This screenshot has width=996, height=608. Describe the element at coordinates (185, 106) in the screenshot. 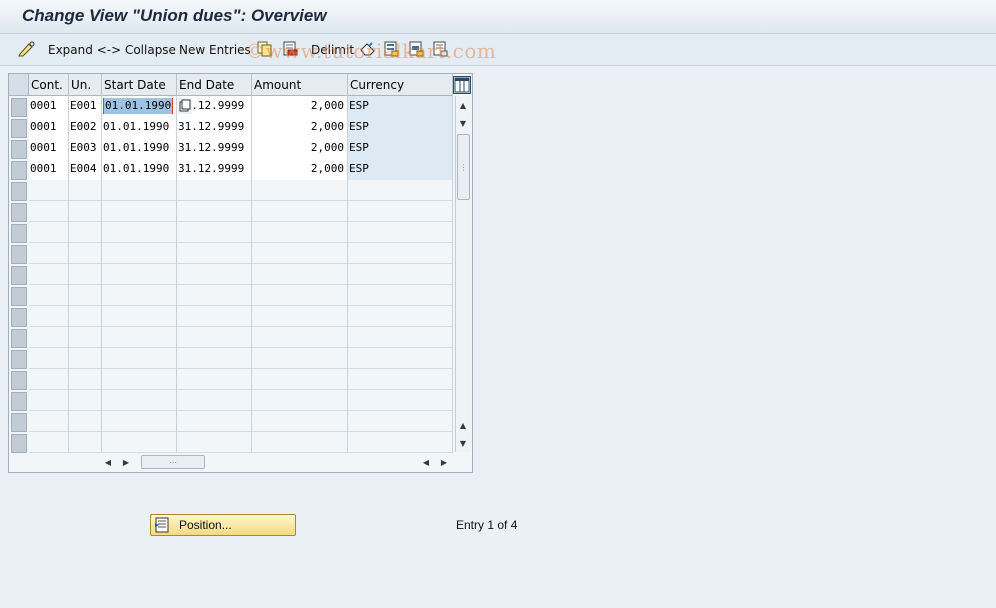

I see `value-help-icon` at that location.